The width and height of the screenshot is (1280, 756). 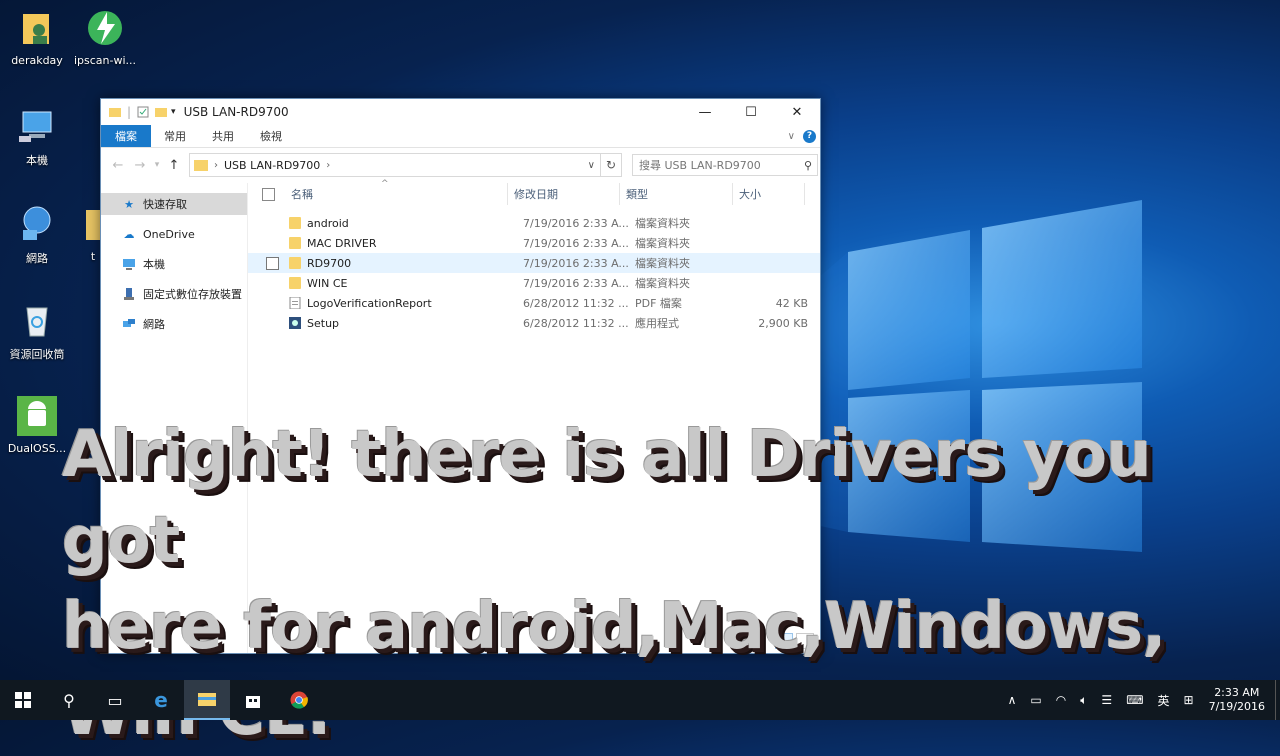 I want to click on file-type: 檔案資料夾, so click(x=662, y=223).